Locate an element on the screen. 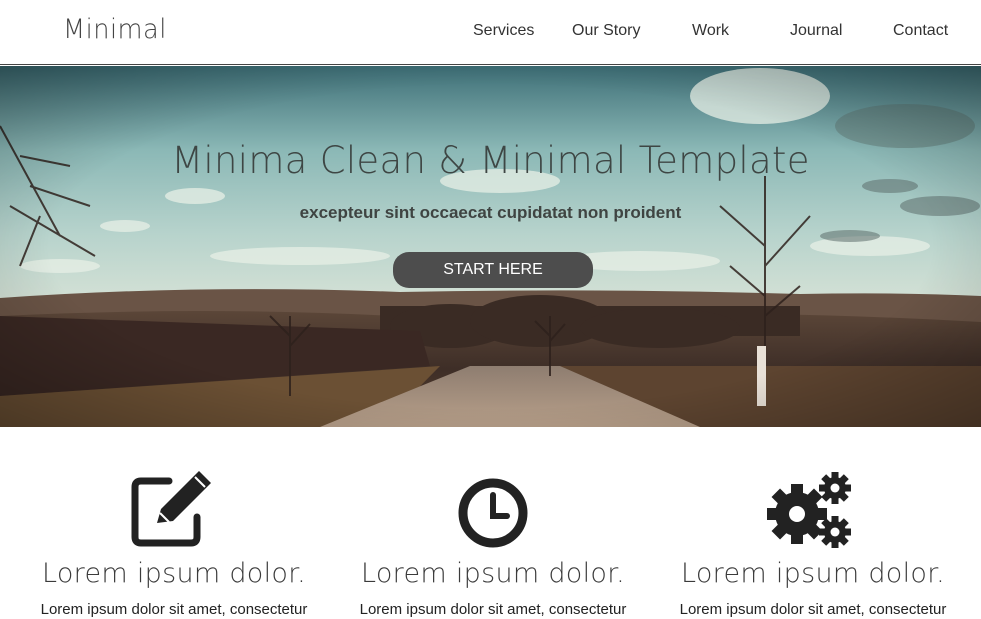 The image size is (981, 619). gears-icon is located at coordinates (809, 510).